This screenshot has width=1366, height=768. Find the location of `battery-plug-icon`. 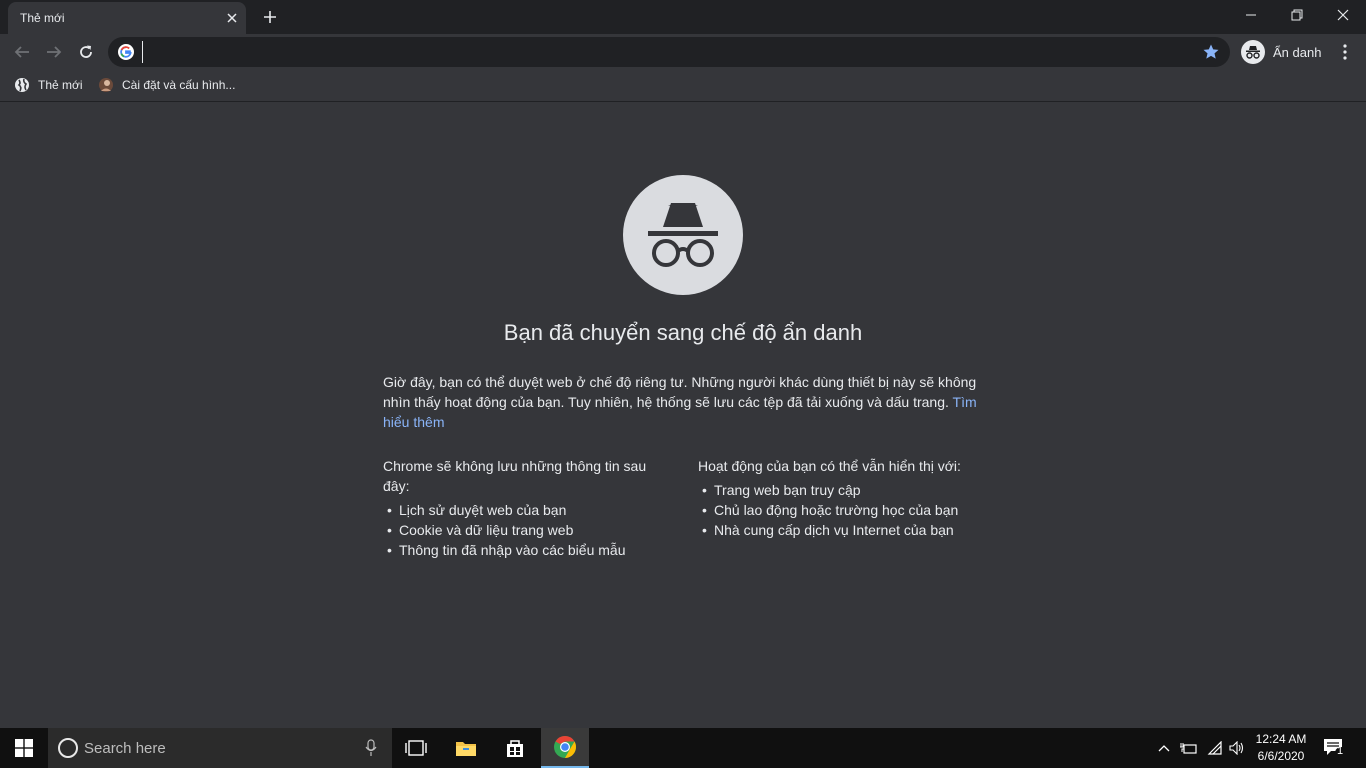

battery-plug-icon is located at coordinates (1188, 748).